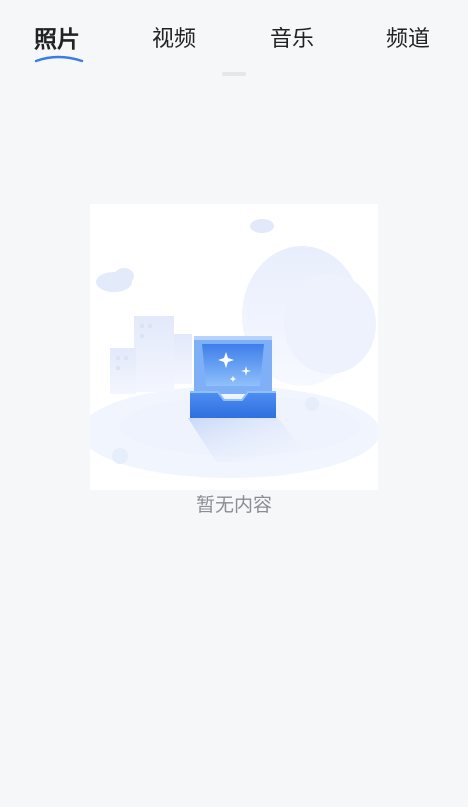  I want to click on tab-videos-label: 视频, so click(174, 39).